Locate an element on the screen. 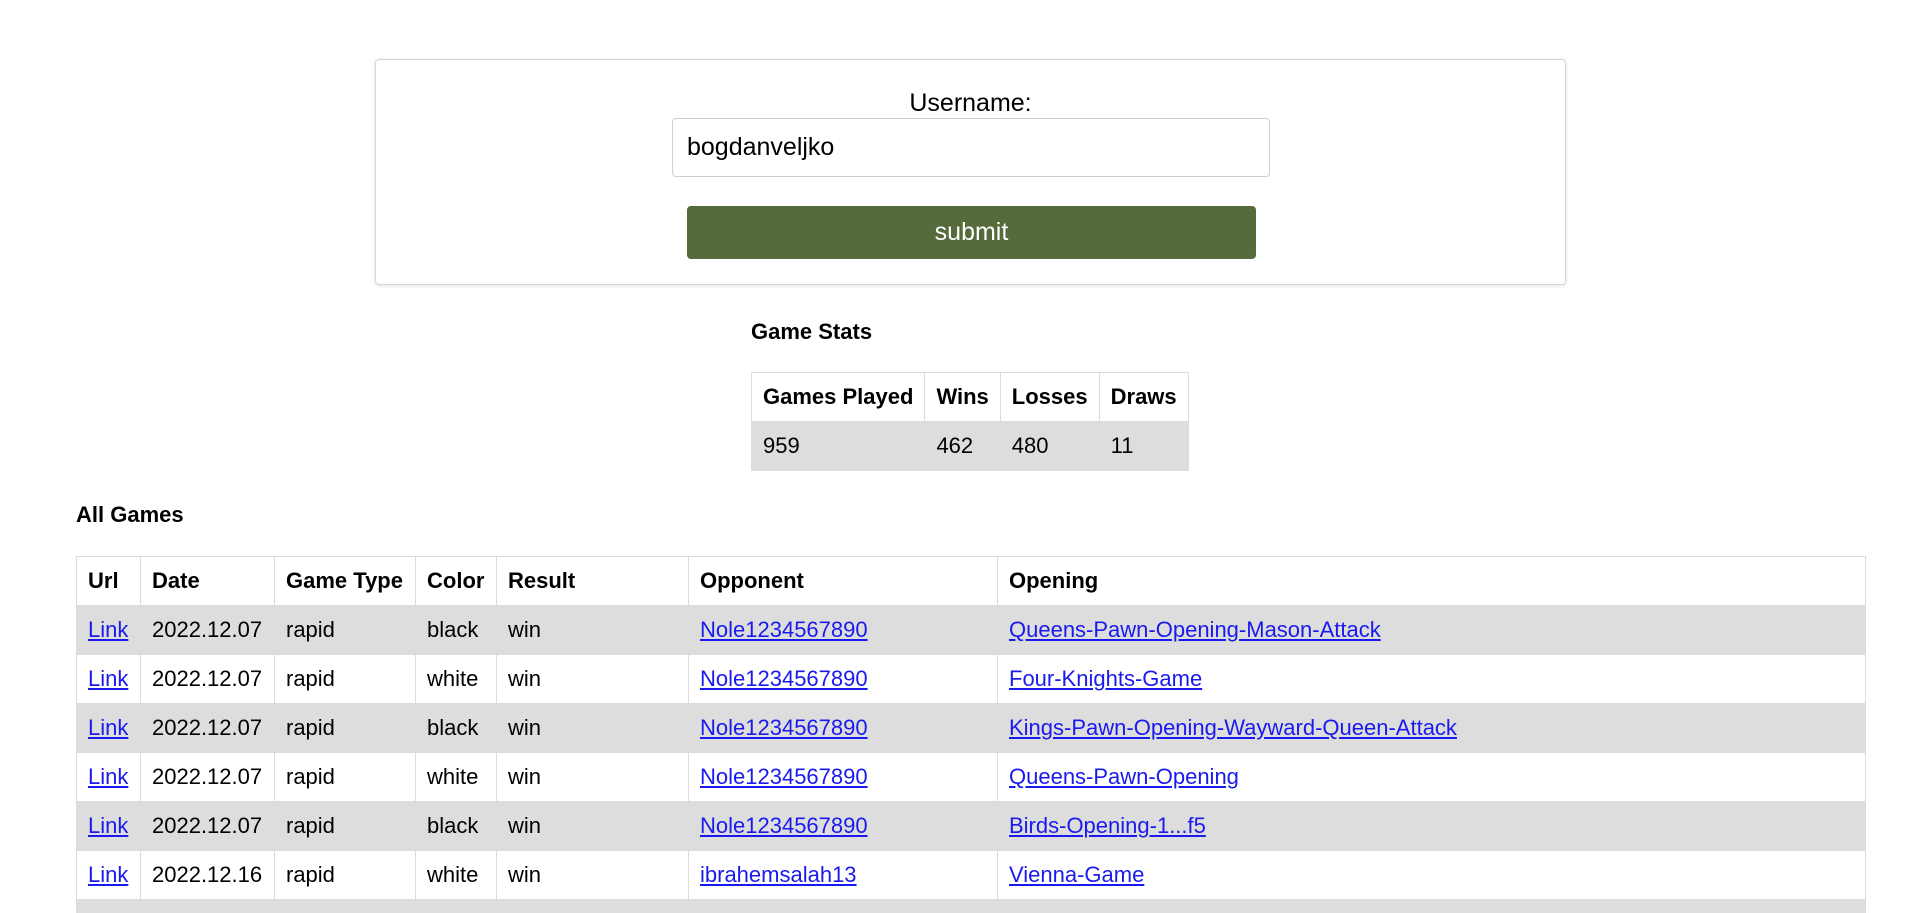 The image size is (1920, 913). stats-losses: 480 is located at coordinates (1049, 446).